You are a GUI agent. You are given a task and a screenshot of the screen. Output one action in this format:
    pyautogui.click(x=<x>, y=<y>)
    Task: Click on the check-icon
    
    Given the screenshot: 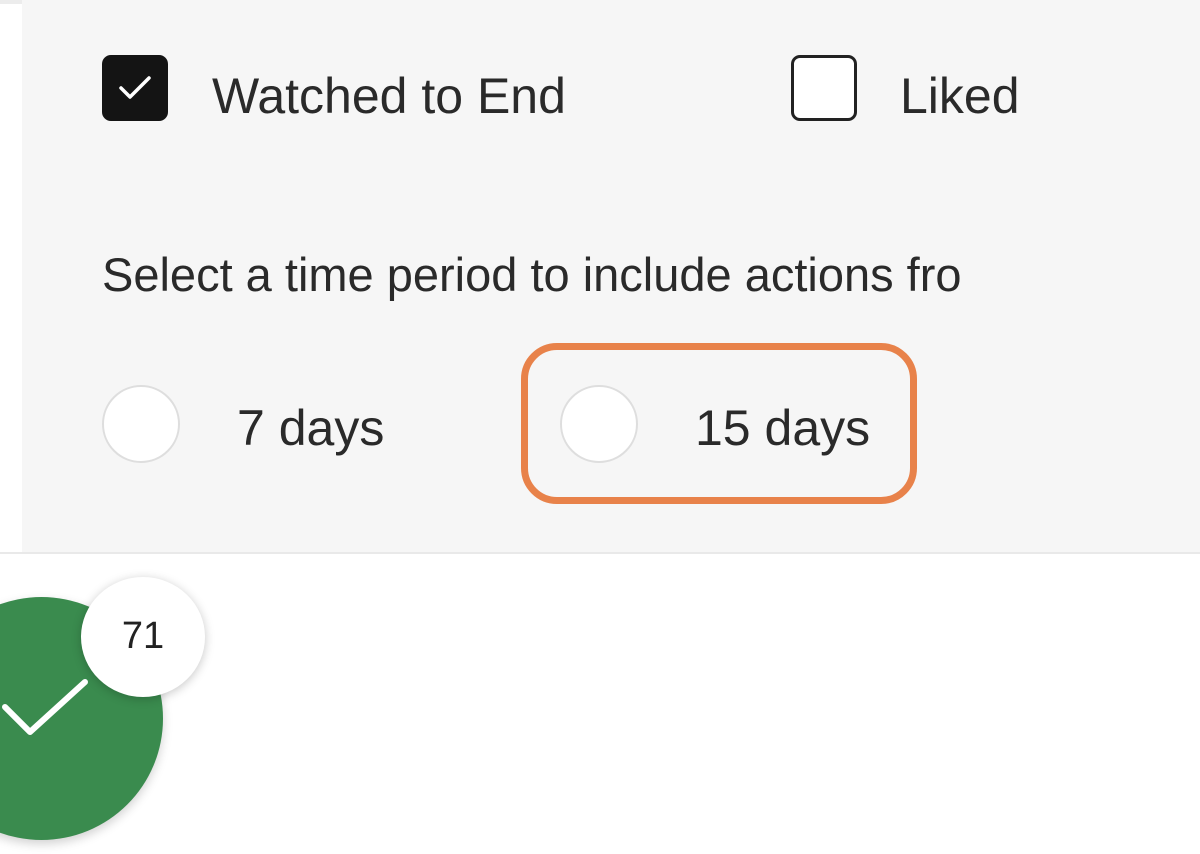 What is the action you would take?
    pyautogui.click(x=45, y=707)
    